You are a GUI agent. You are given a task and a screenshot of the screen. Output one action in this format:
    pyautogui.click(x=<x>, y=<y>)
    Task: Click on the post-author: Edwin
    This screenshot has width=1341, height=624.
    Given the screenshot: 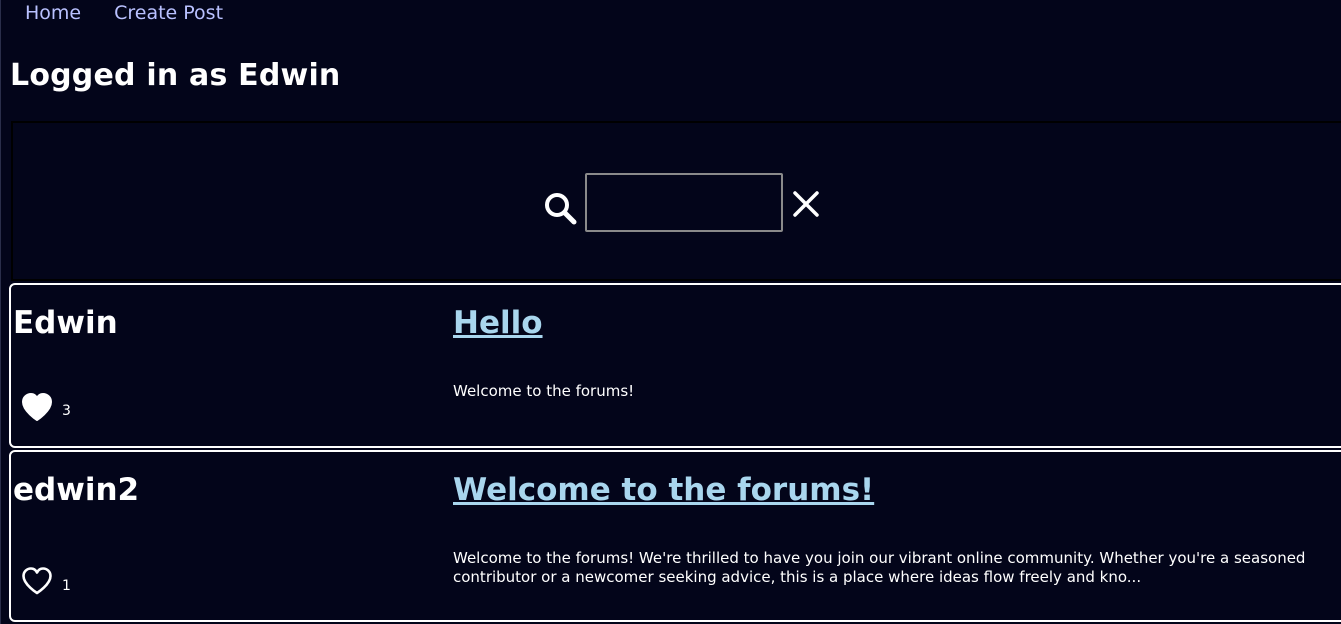 What is the action you would take?
    pyautogui.click(x=65, y=323)
    